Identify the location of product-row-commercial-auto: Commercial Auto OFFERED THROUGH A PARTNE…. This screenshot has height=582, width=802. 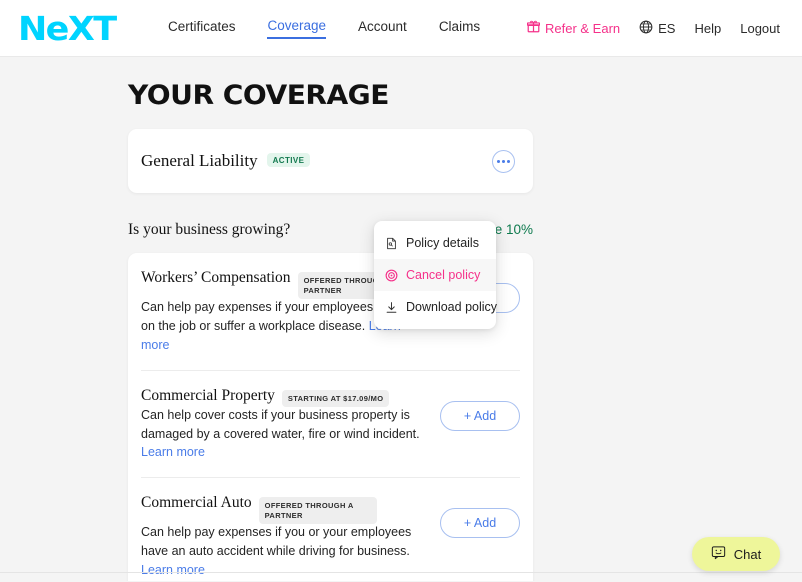
(330, 529).